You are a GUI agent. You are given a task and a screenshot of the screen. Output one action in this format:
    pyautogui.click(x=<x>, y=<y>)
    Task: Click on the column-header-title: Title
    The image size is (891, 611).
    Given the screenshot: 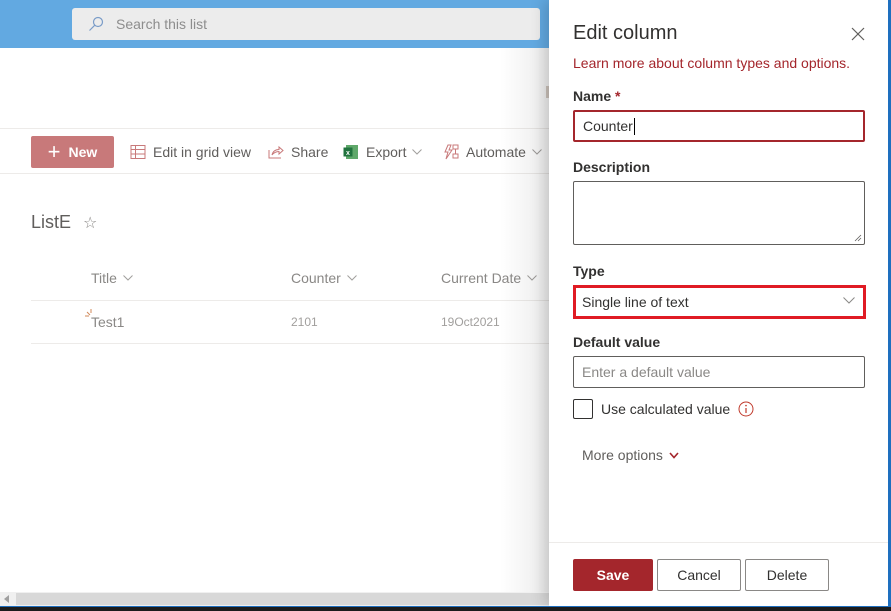 What is the action you would take?
    pyautogui.click(x=112, y=278)
    